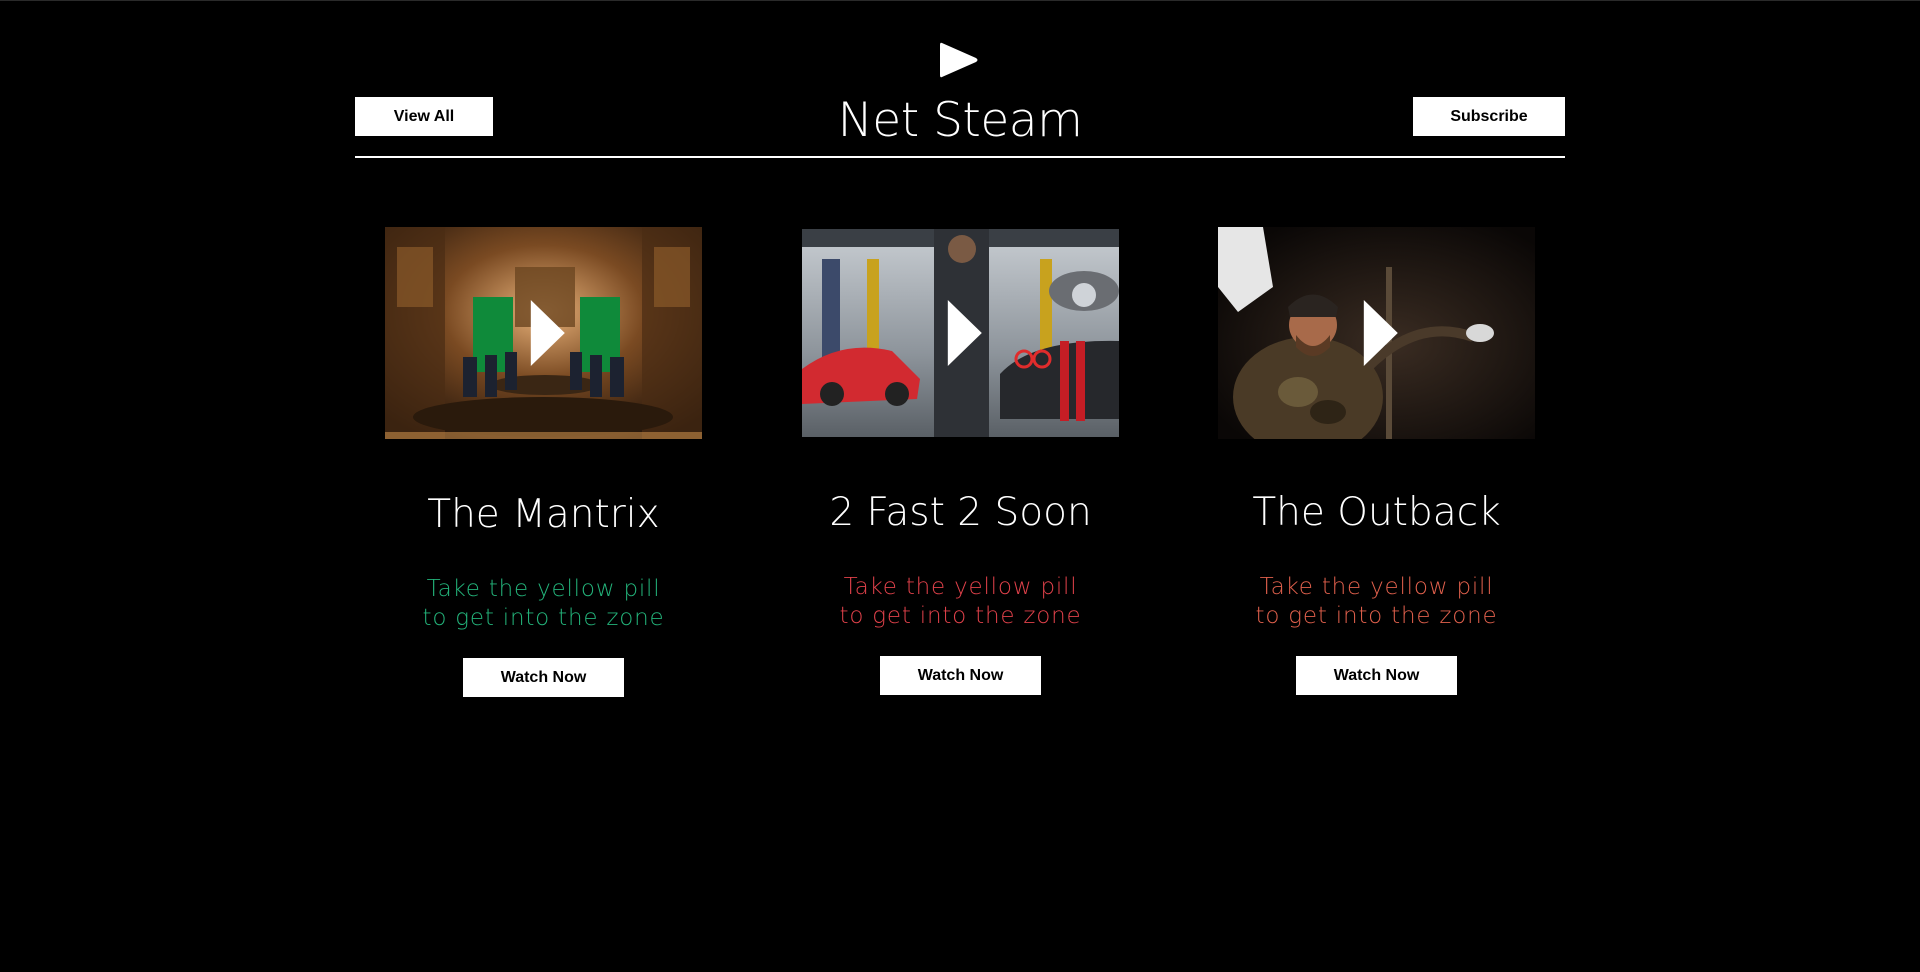 The width and height of the screenshot is (1920, 972). What do you see at coordinates (543, 514) in the screenshot?
I see `movie-title: The Mantrix` at bounding box center [543, 514].